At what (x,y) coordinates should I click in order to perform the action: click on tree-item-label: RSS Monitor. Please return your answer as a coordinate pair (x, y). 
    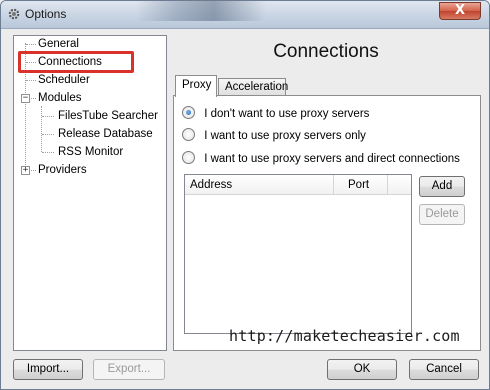
    Looking at the image, I should click on (91, 152).